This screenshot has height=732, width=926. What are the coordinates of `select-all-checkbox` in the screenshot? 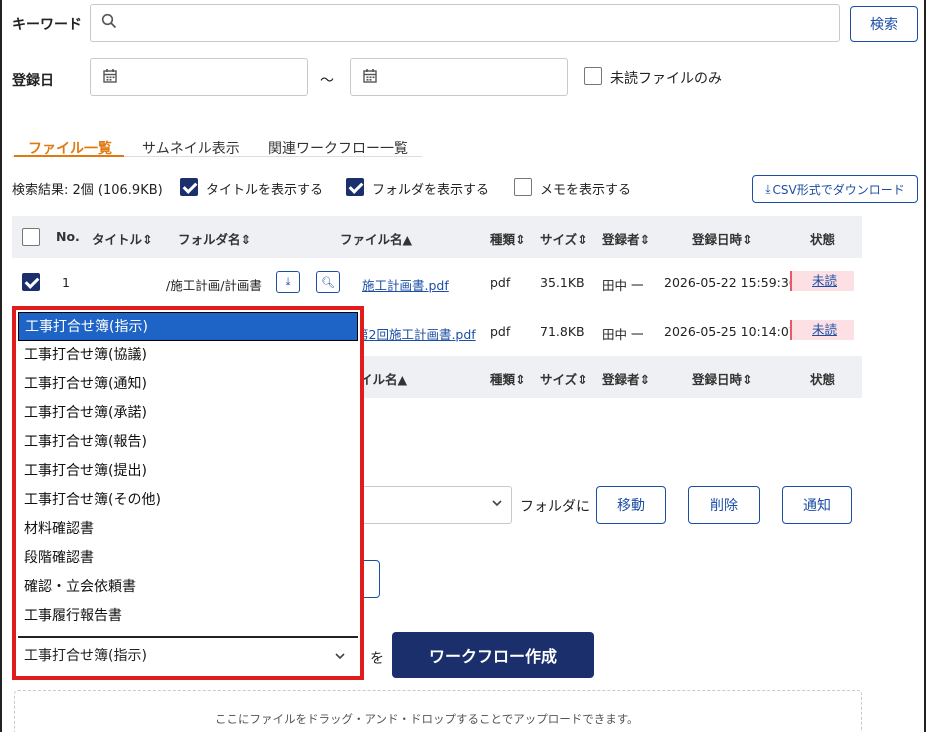 It's located at (31, 237).